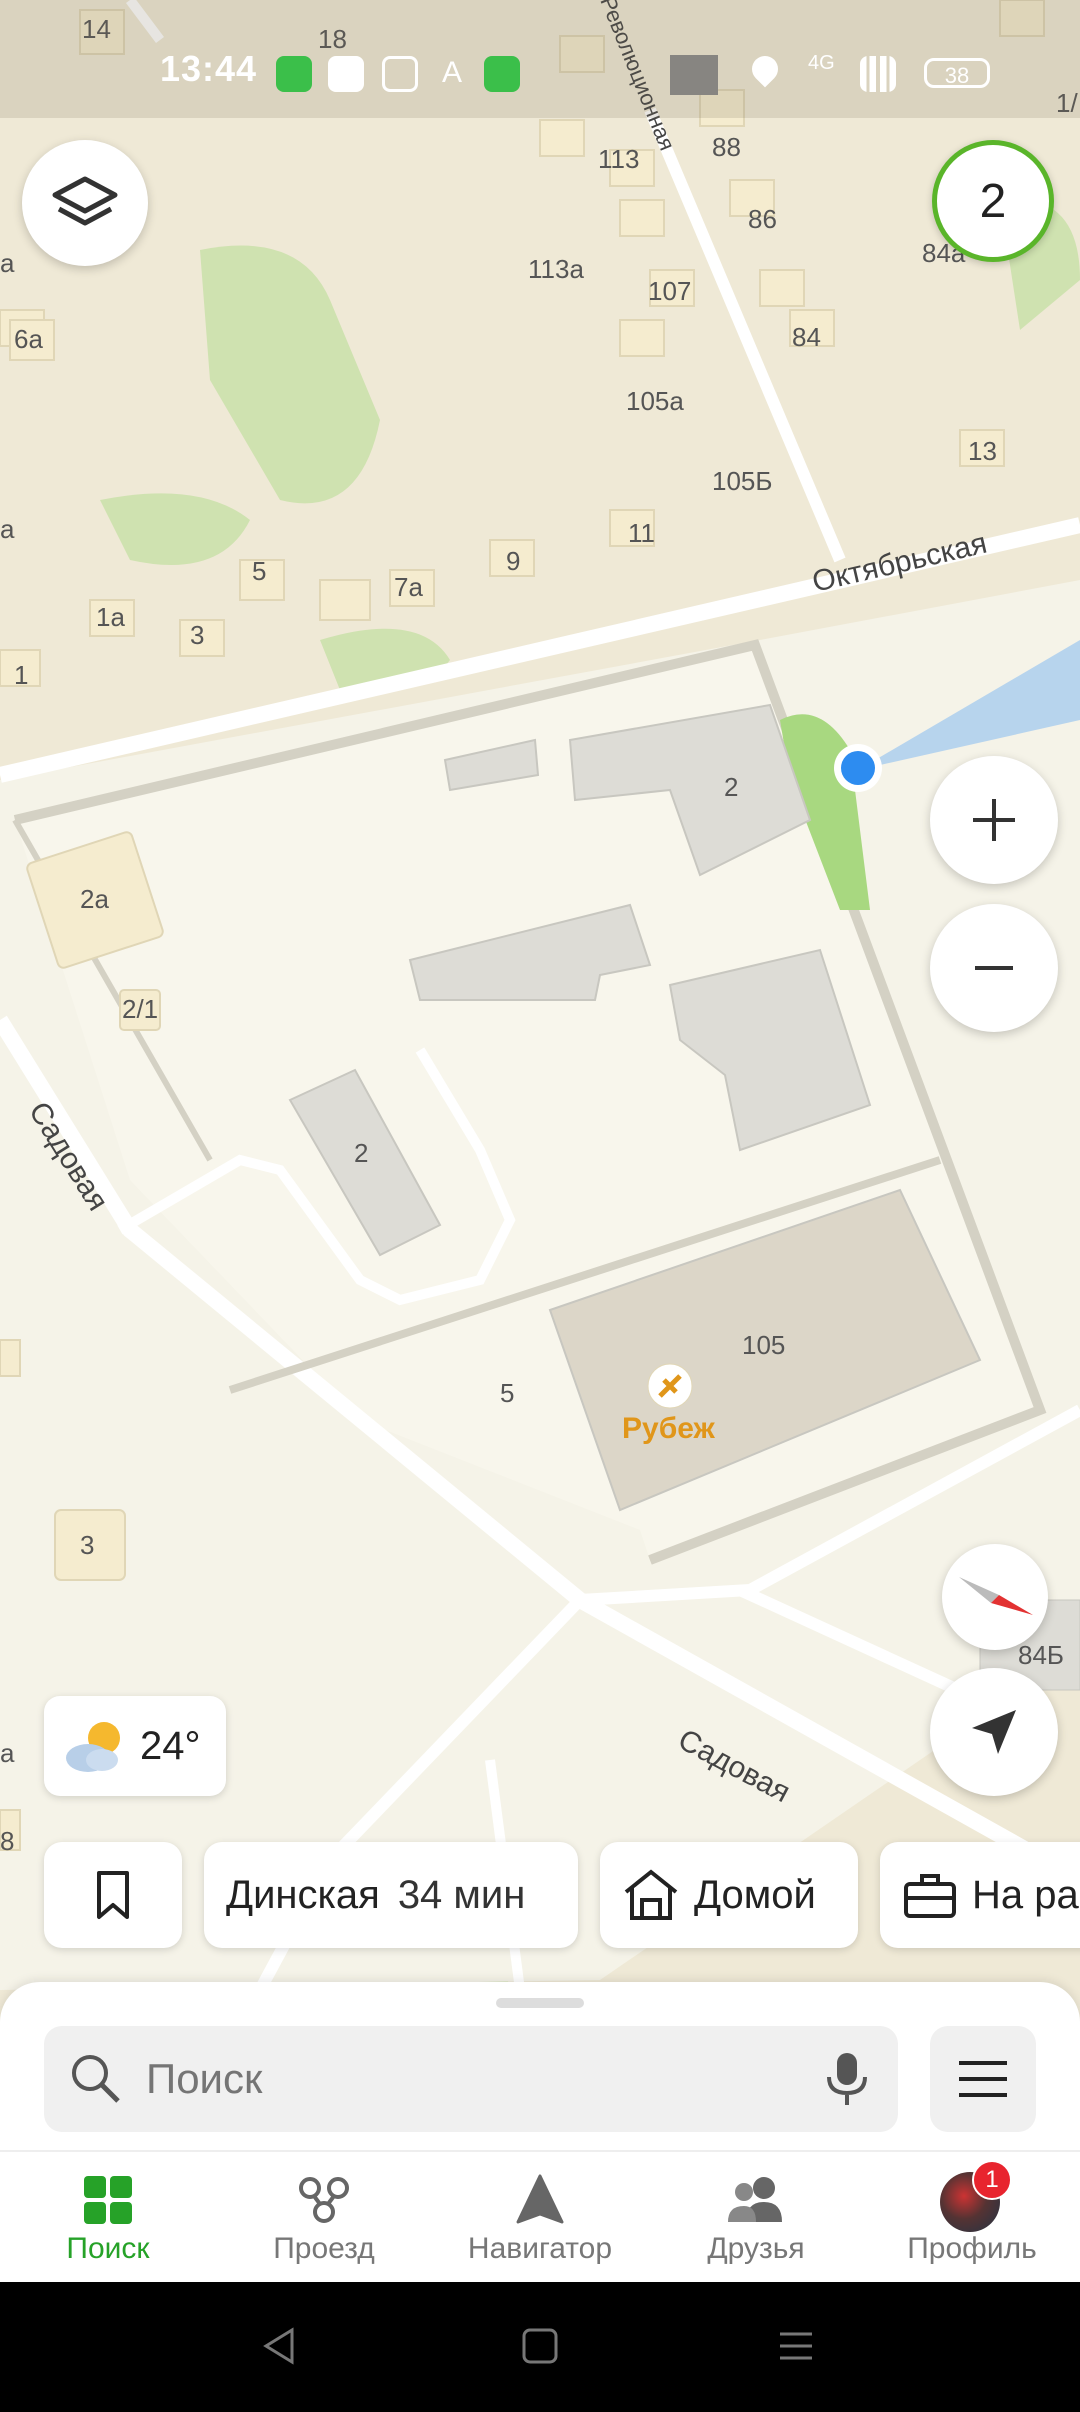 This screenshot has height=2412, width=1080. I want to click on profile-badge: 1, so click(992, 2180).